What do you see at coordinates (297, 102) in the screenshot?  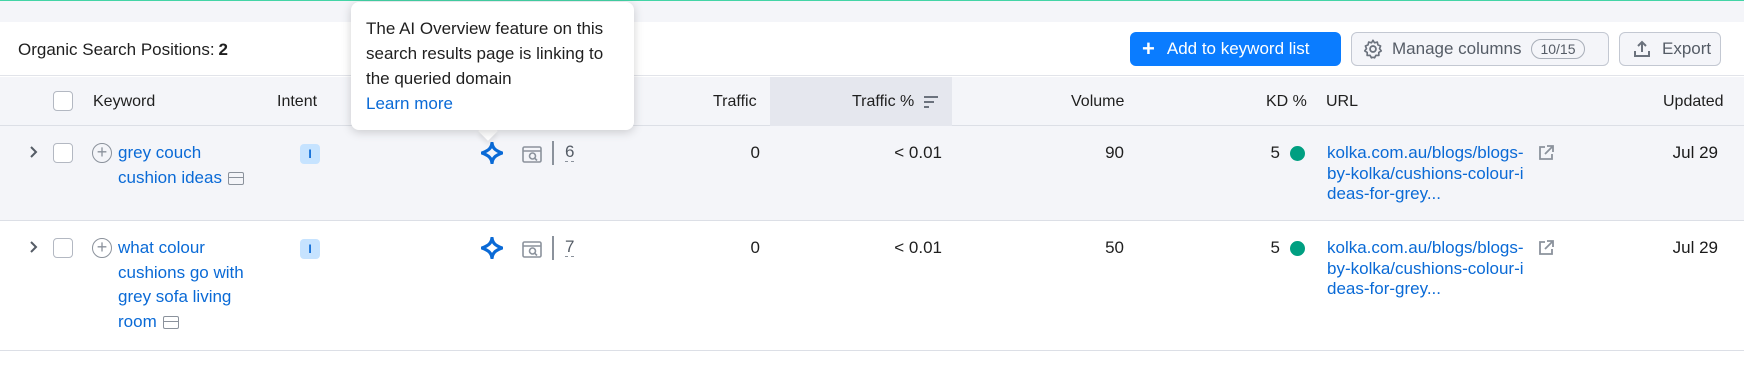 I see `col-intent: Intent` at bounding box center [297, 102].